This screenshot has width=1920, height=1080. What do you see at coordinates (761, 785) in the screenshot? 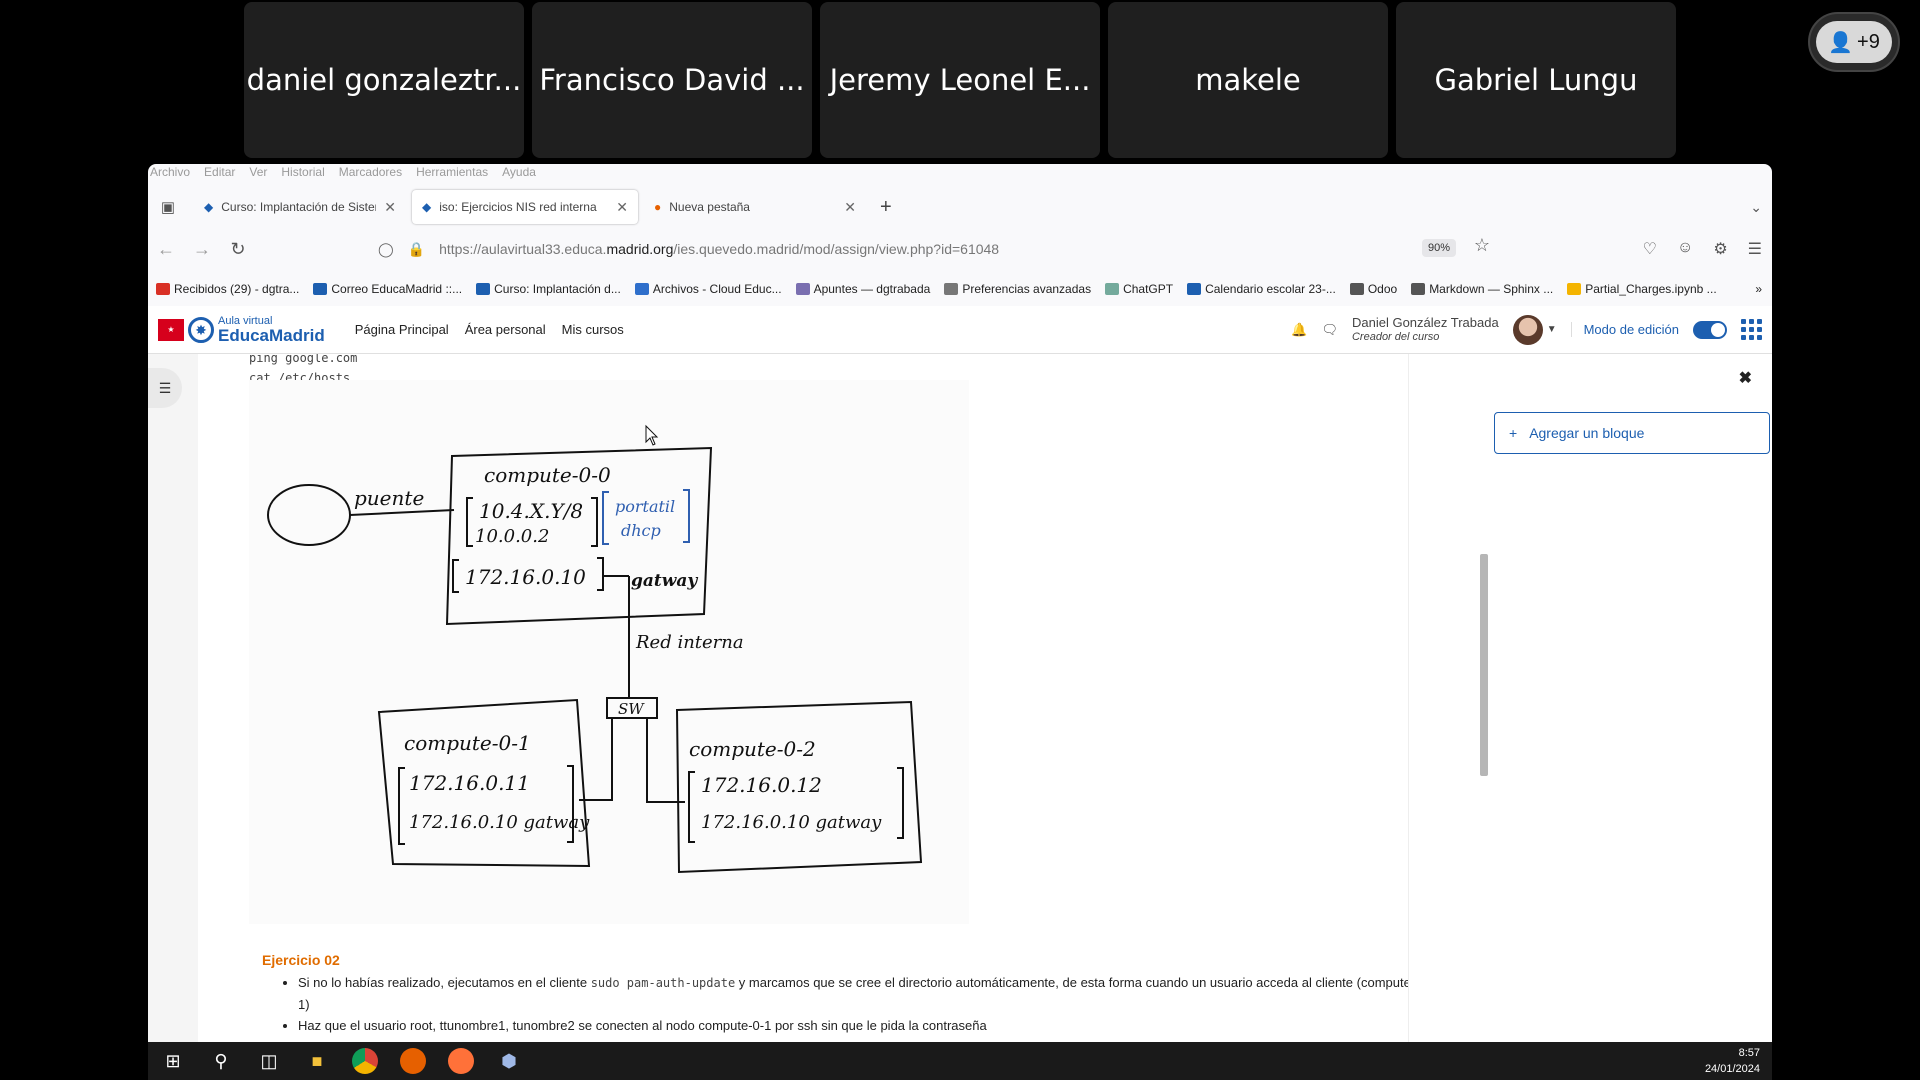
I see `compute2-ip: 172.16.0.12` at bounding box center [761, 785].